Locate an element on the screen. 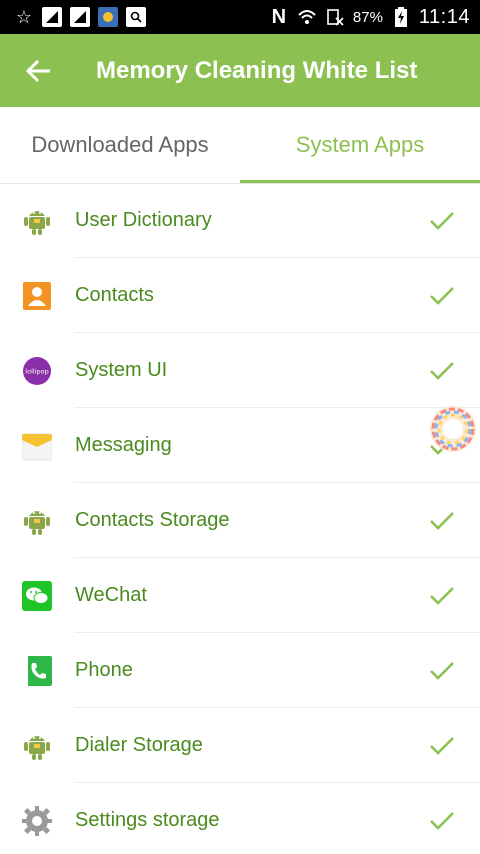  status-bar: ☆ N 87% 11:14 is located at coordinates (240, 17).